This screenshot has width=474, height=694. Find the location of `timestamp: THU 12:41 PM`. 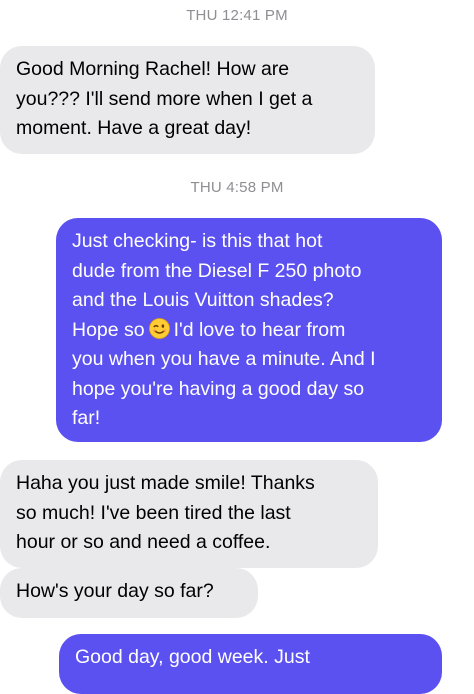

timestamp: THU 12:41 PM is located at coordinates (237, 15).